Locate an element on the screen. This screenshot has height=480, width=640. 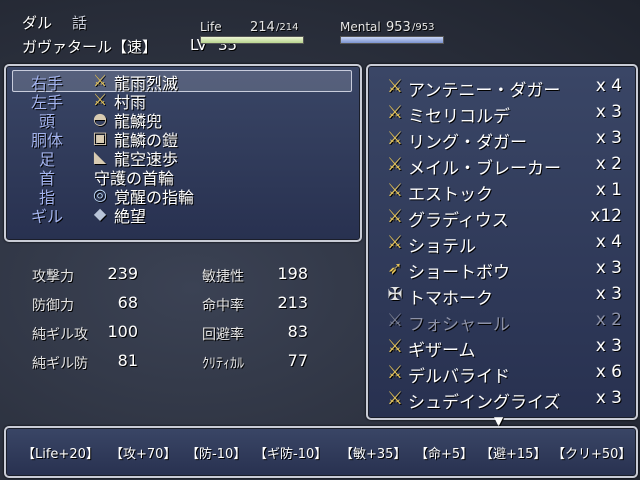
stat-value: 239 is located at coordinates (122, 273).